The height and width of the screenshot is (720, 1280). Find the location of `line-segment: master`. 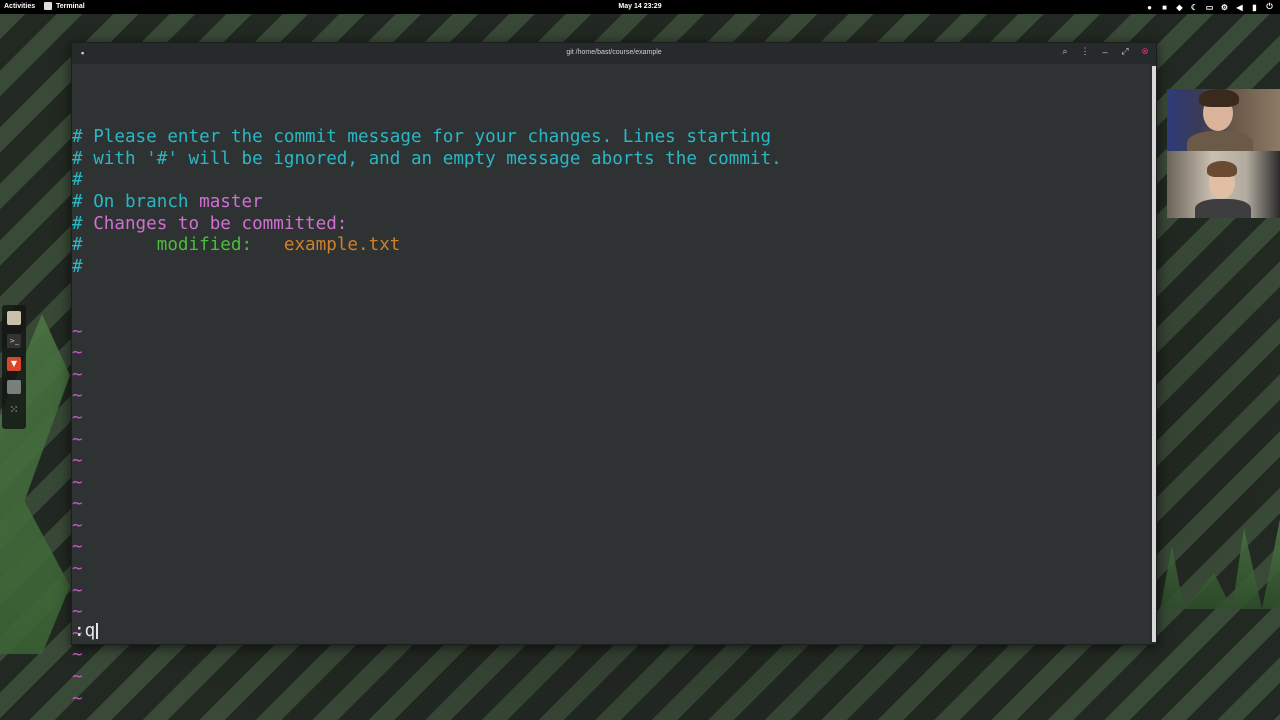

line-segment: master is located at coordinates (231, 201).